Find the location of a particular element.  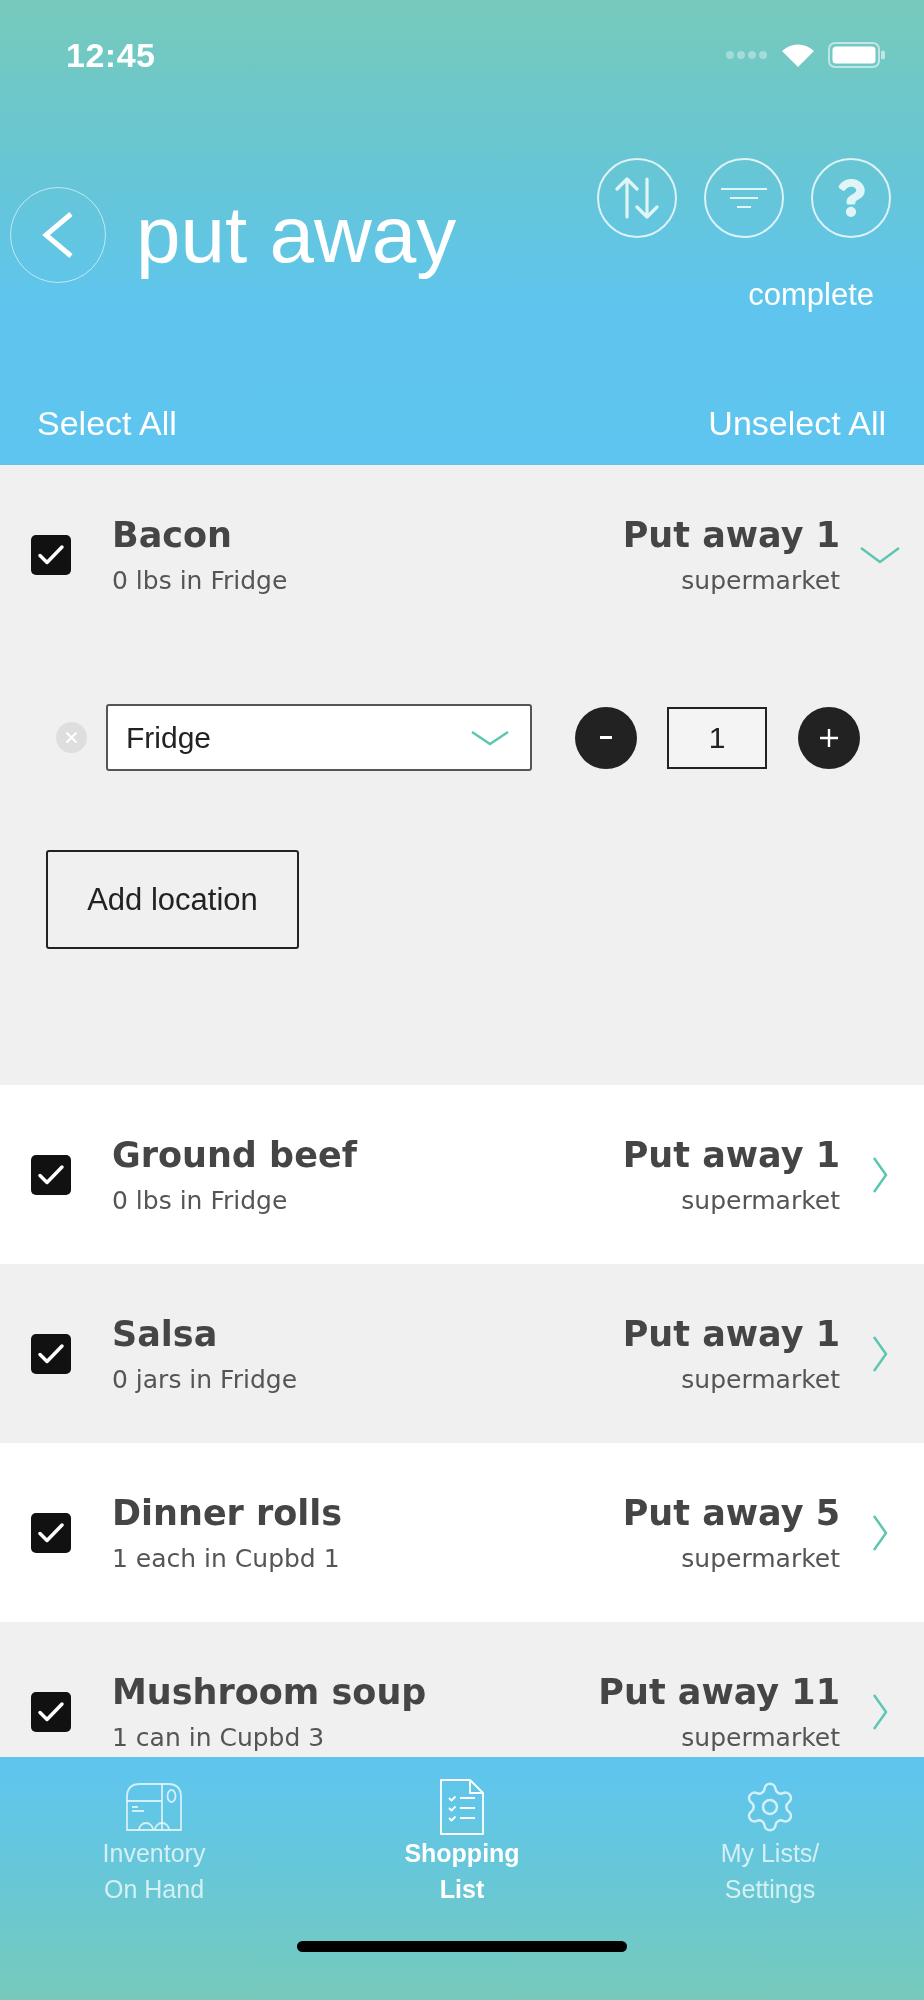

item-name: Dinner rolls is located at coordinates (227, 1513).